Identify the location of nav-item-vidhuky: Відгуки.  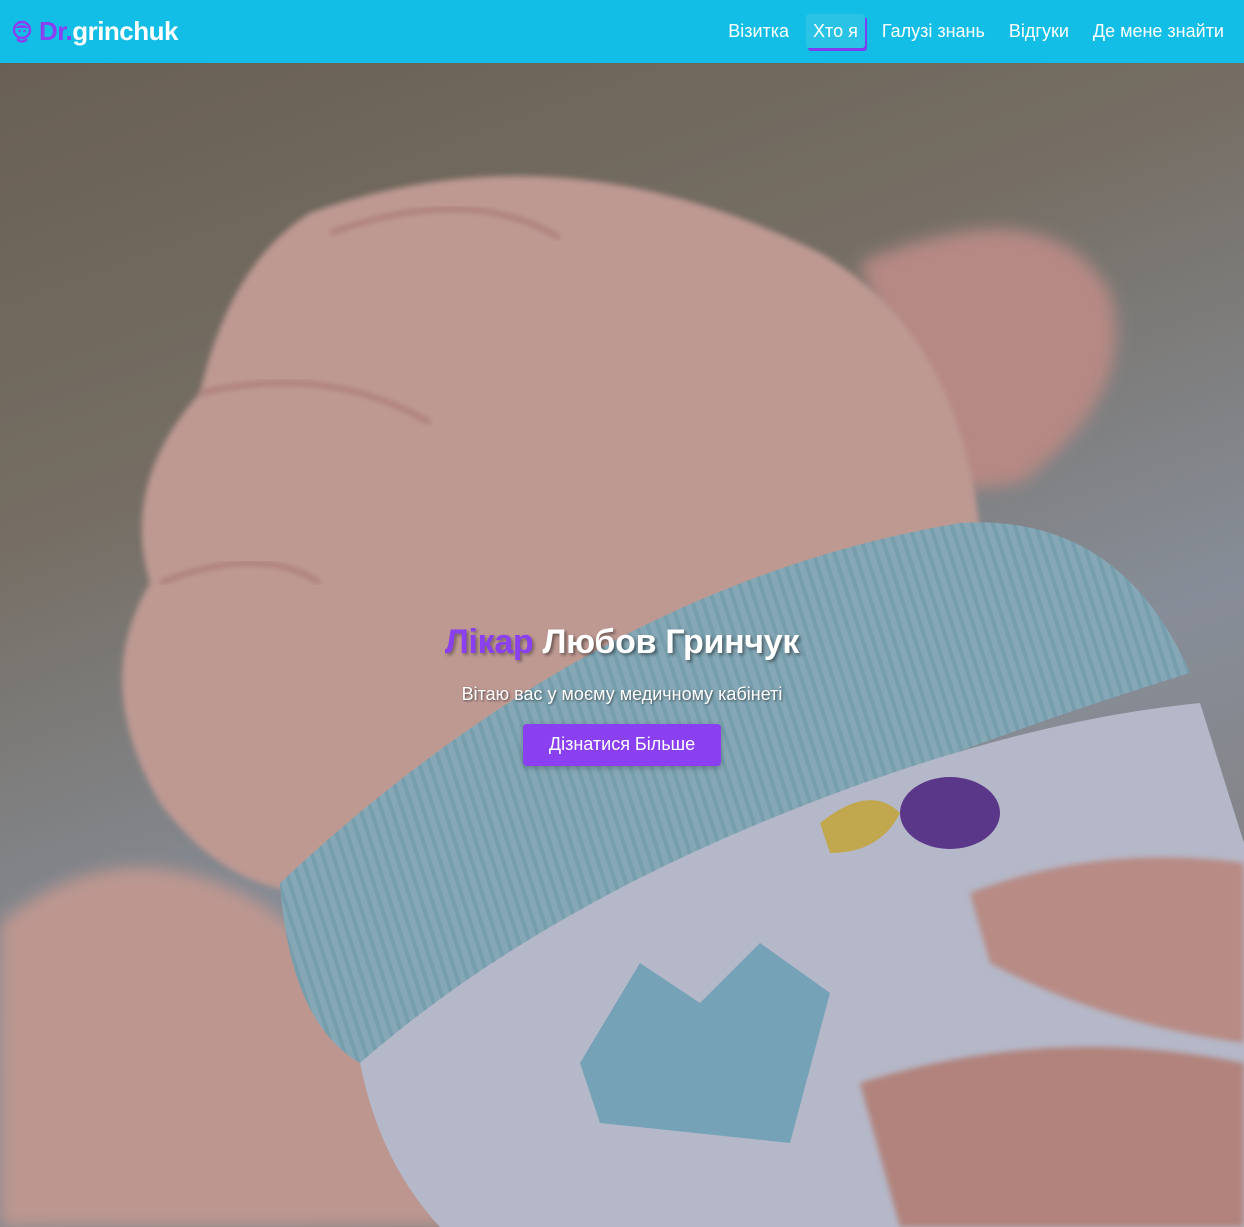
(1039, 31).